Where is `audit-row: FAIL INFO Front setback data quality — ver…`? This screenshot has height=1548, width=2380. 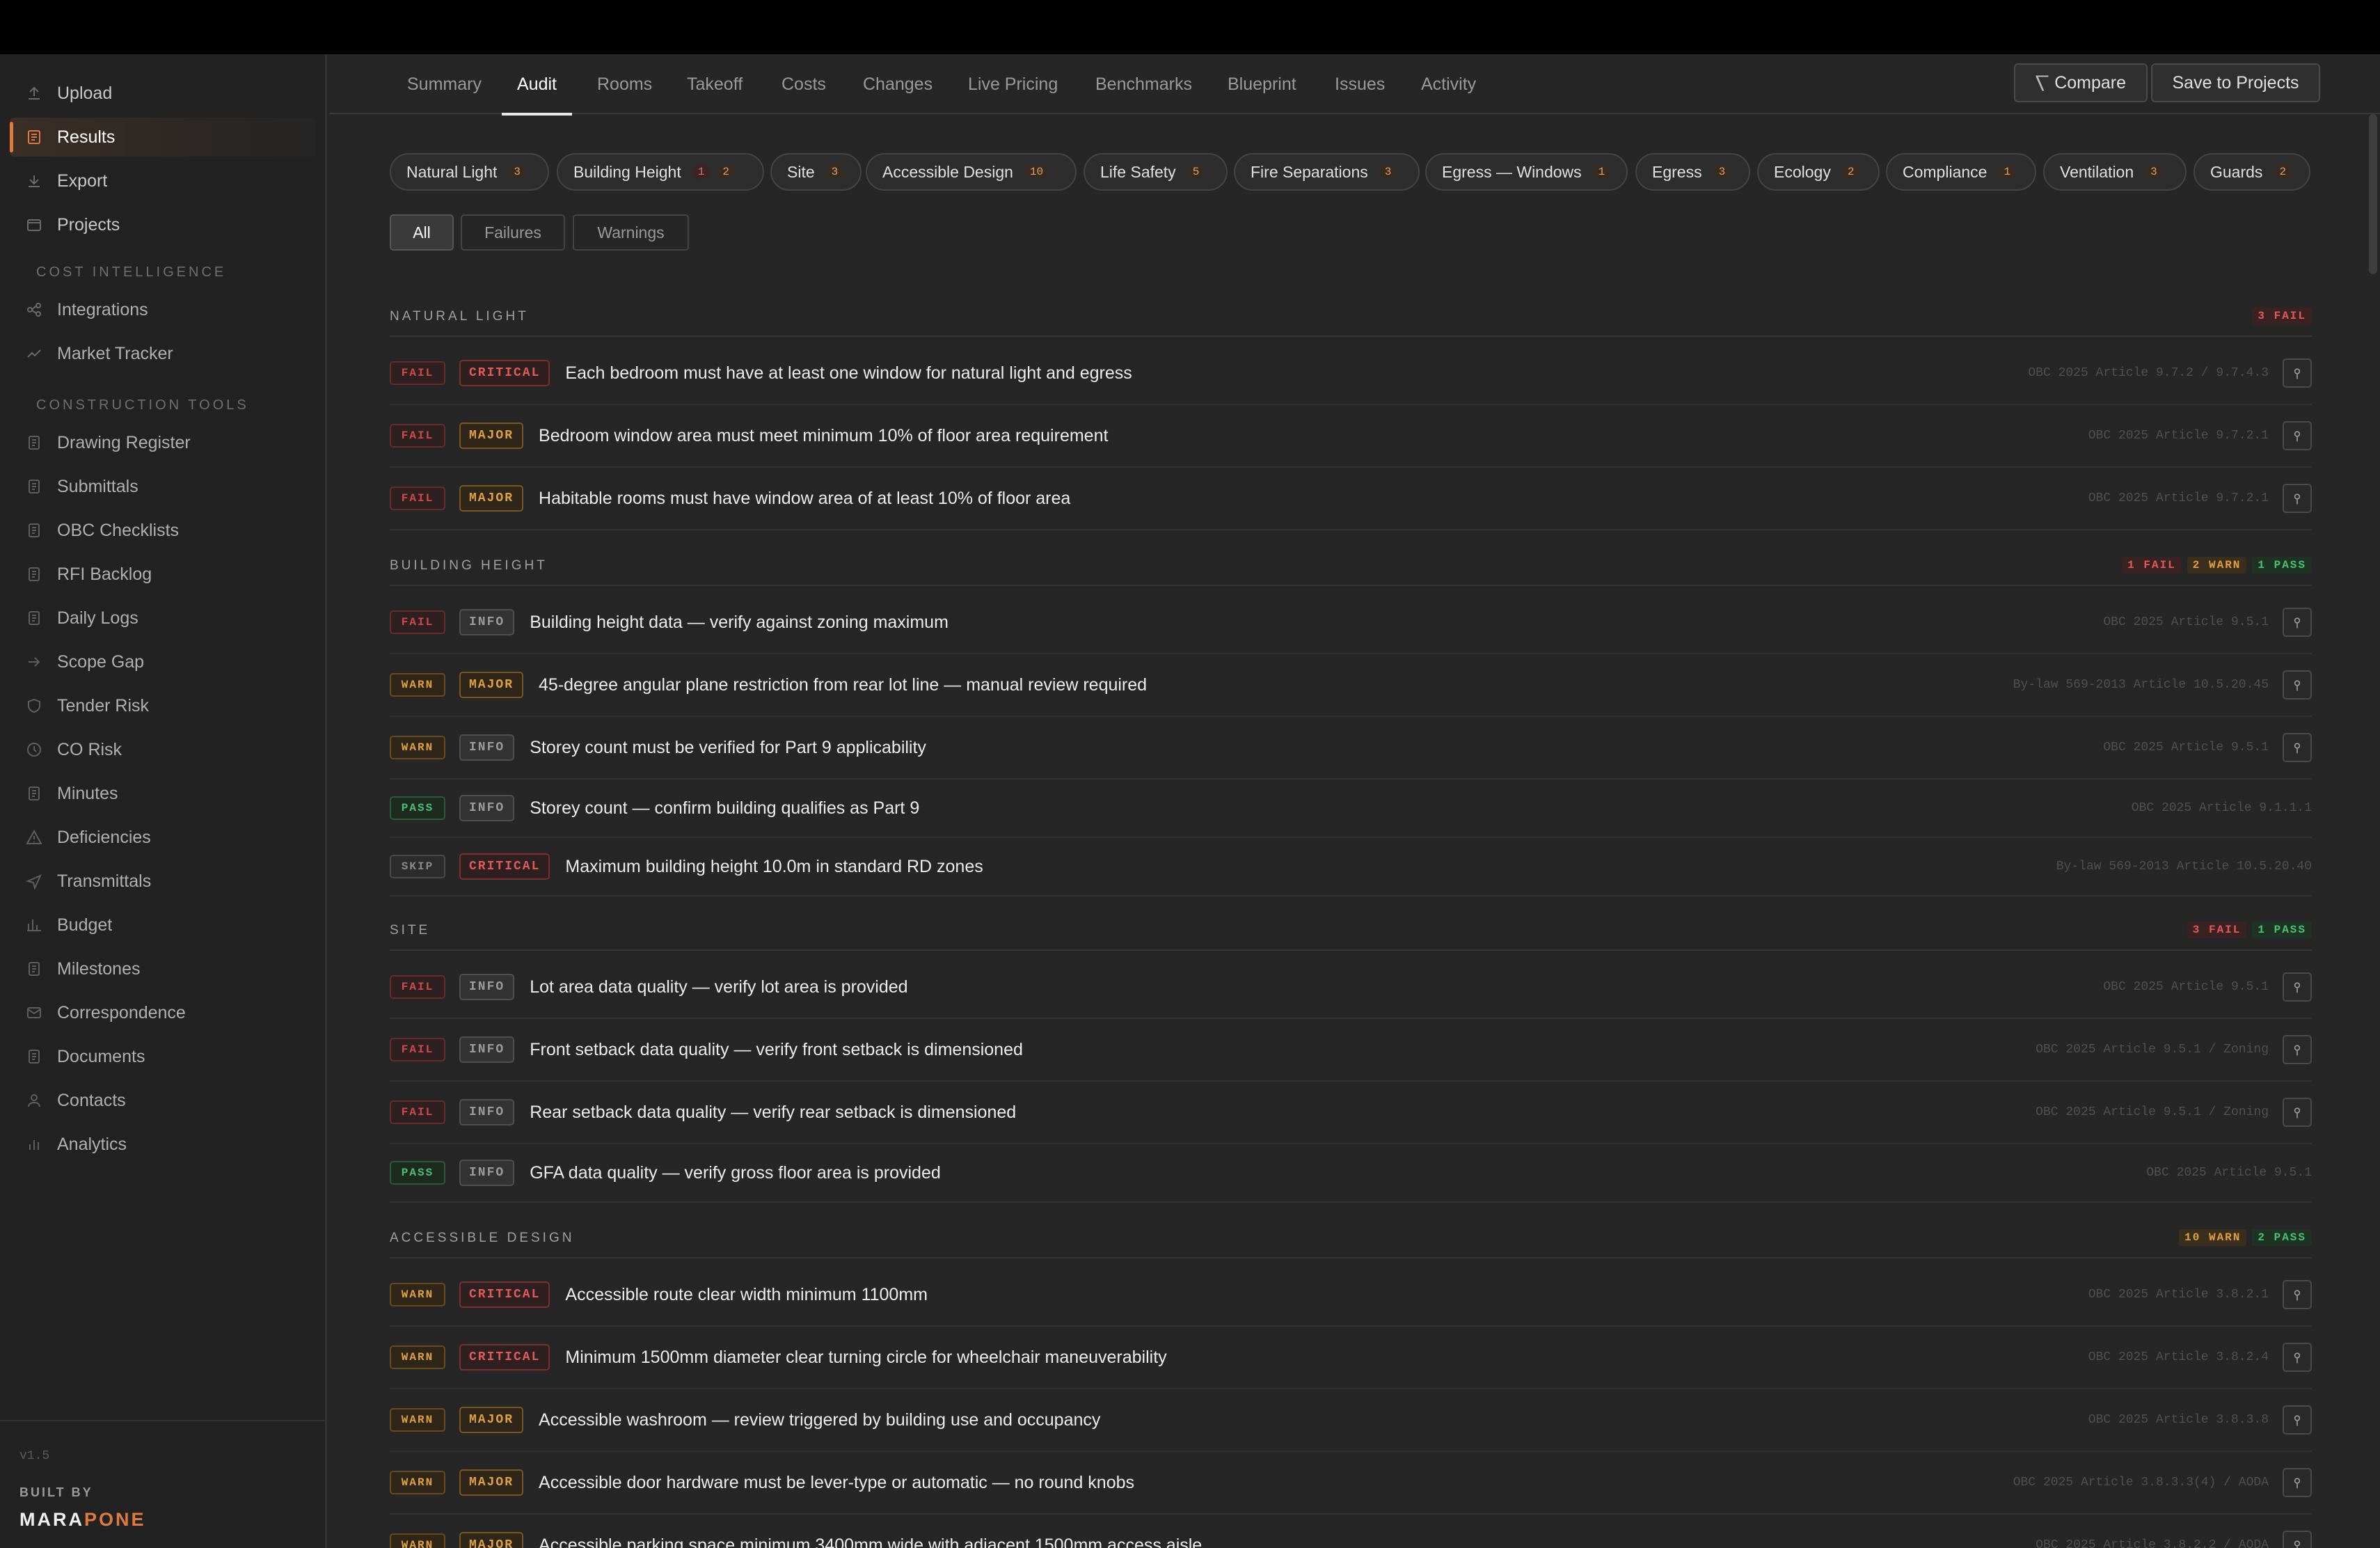 audit-row: FAIL INFO Front setback data quality — ver… is located at coordinates (1351, 1050).